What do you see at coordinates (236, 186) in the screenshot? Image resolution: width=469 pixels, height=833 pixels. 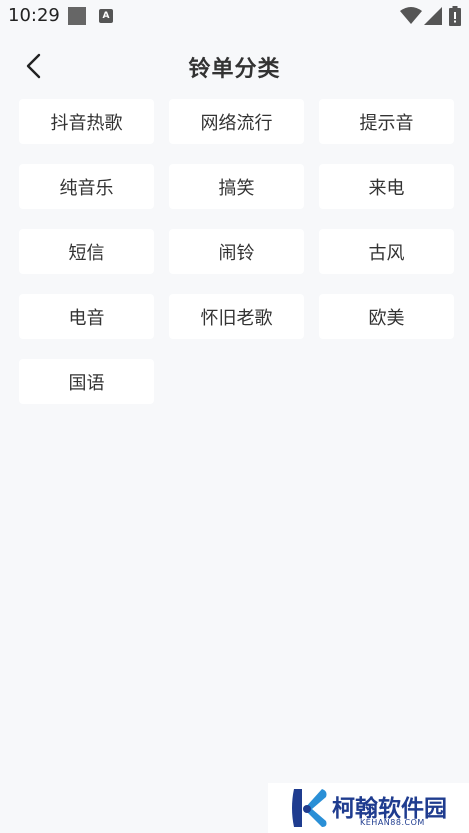 I see `category-button: 搞笑` at bounding box center [236, 186].